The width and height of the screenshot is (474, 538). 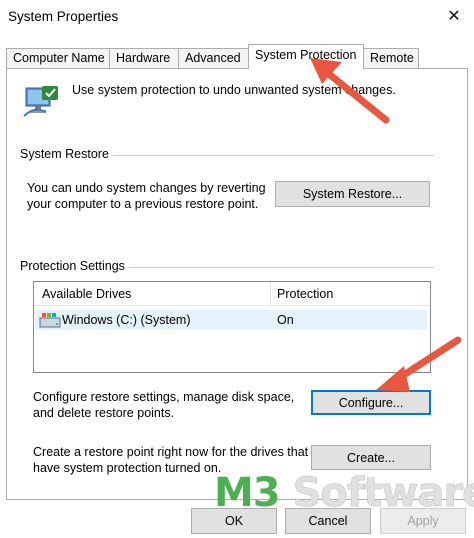 What do you see at coordinates (231, 320) in the screenshot?
I see `table-row: Windows (C:) (System) On` at bounding box center [231, 320].